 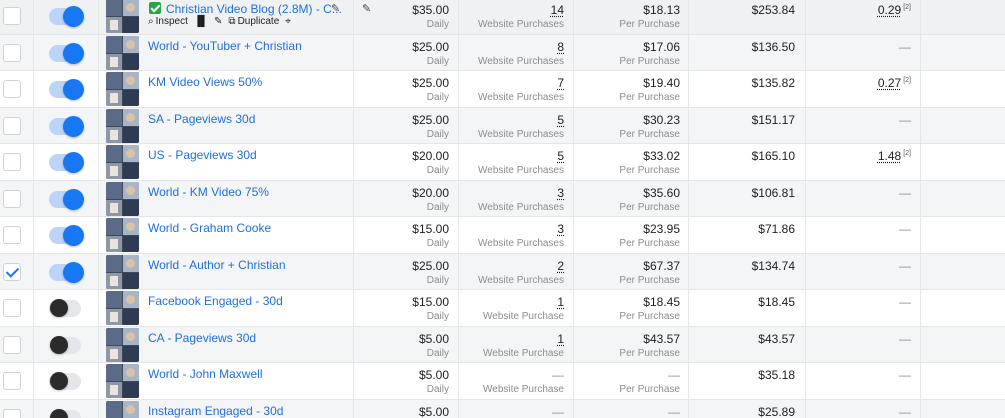 What do you see at coordinates (858, 83) in the screenshot?
I see `roas-value: 0.27 [2]` at bounding box center [858, 83].